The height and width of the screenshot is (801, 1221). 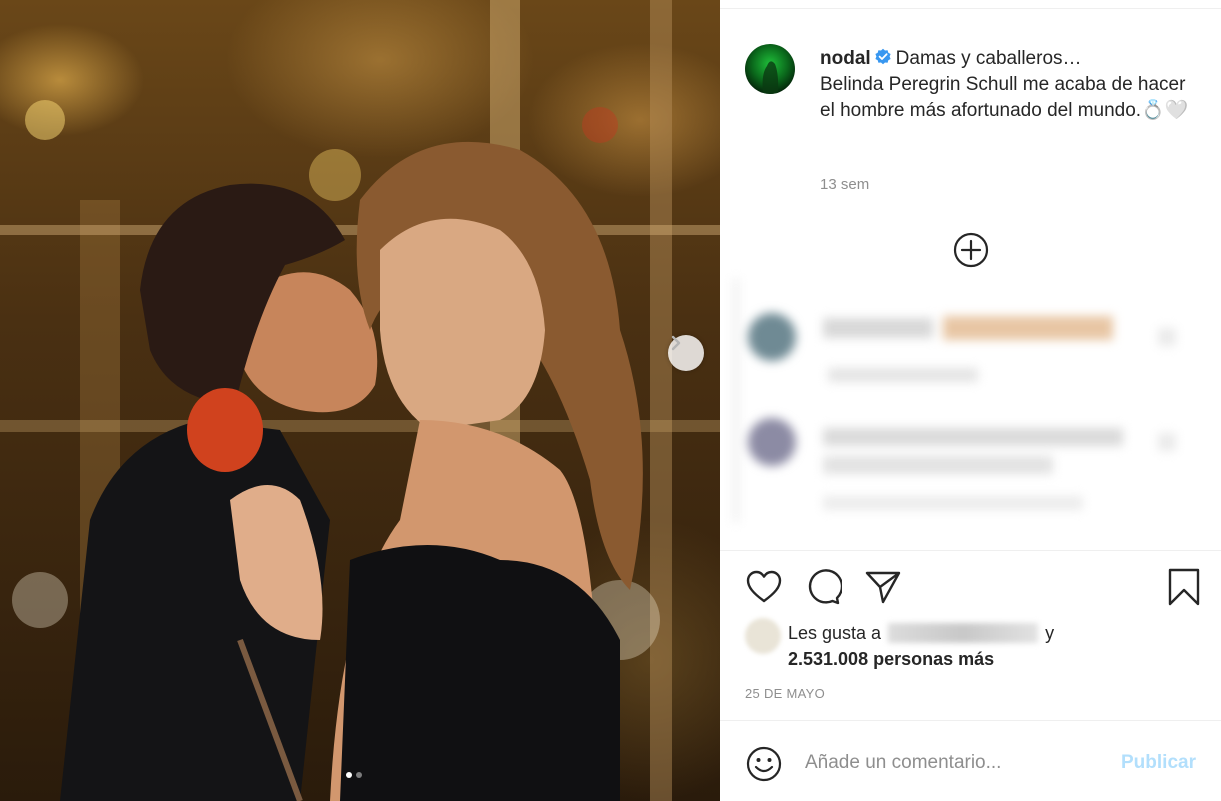 I want to click on comment-bubble-icon, so click(x=823, y=587).